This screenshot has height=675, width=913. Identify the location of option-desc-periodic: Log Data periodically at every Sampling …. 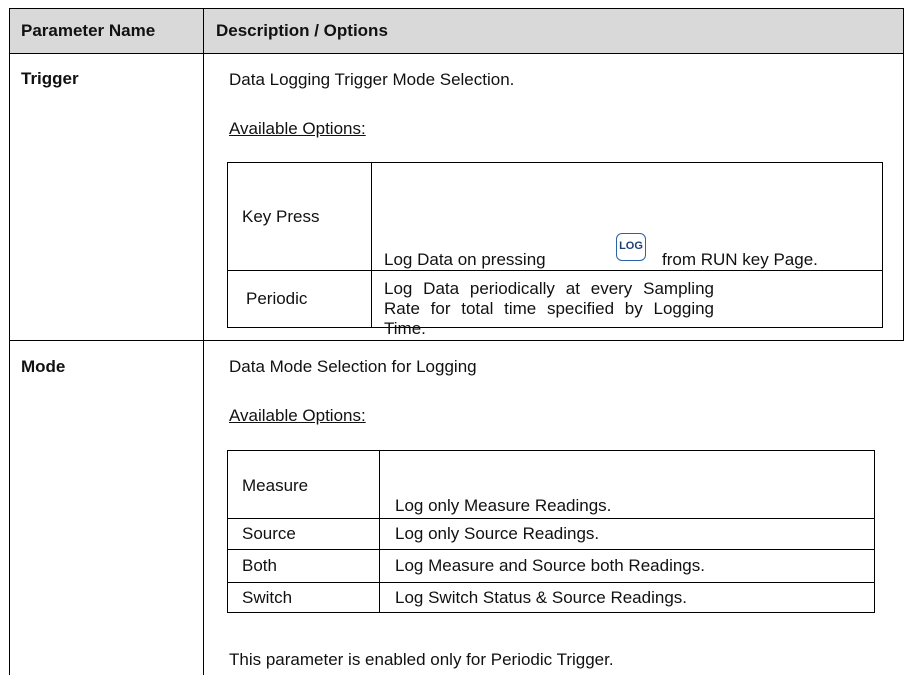
(549, 308).